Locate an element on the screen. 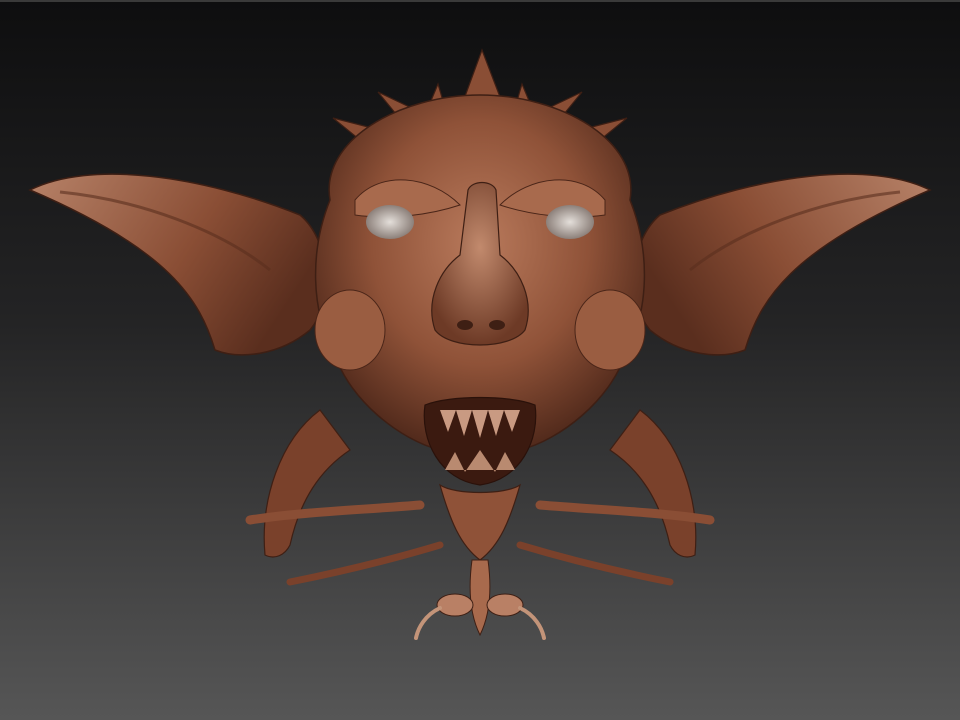  chin is located at coordinates (480, 561).